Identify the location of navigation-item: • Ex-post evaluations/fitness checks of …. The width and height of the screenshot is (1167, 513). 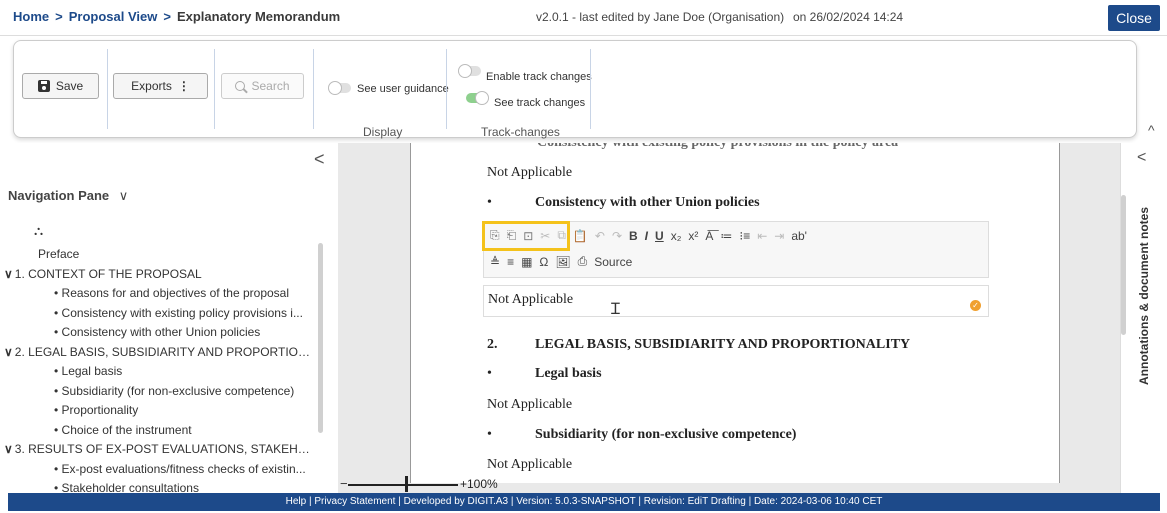
(159, 470).